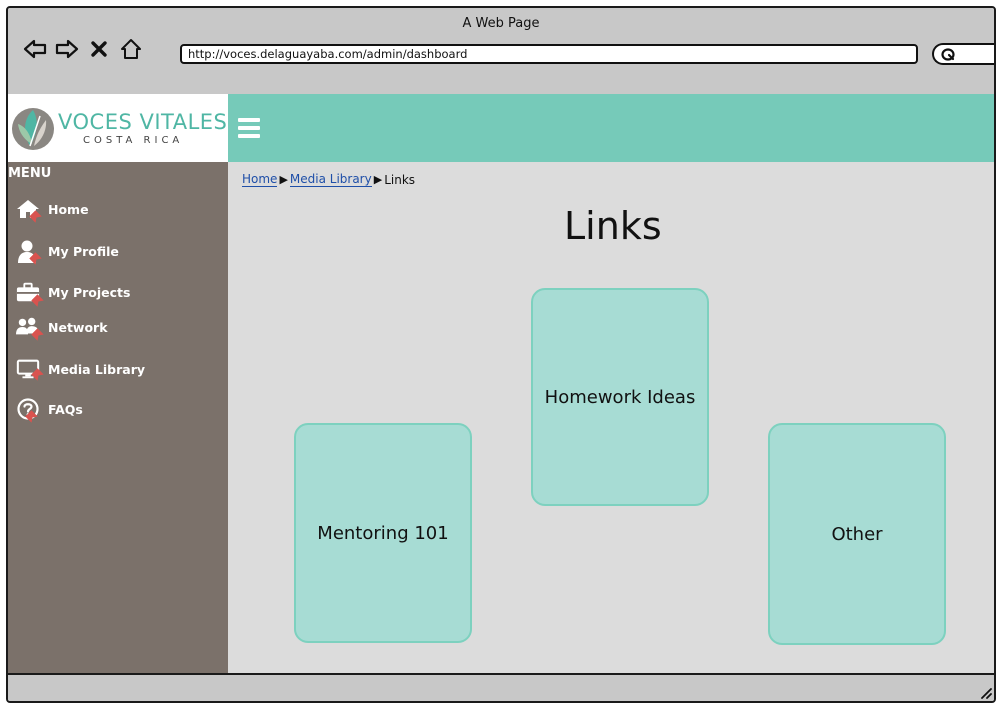 The width and height of the screenshot is (1002, 709). I want to click on back-arrow-icon, so click(35, 49).